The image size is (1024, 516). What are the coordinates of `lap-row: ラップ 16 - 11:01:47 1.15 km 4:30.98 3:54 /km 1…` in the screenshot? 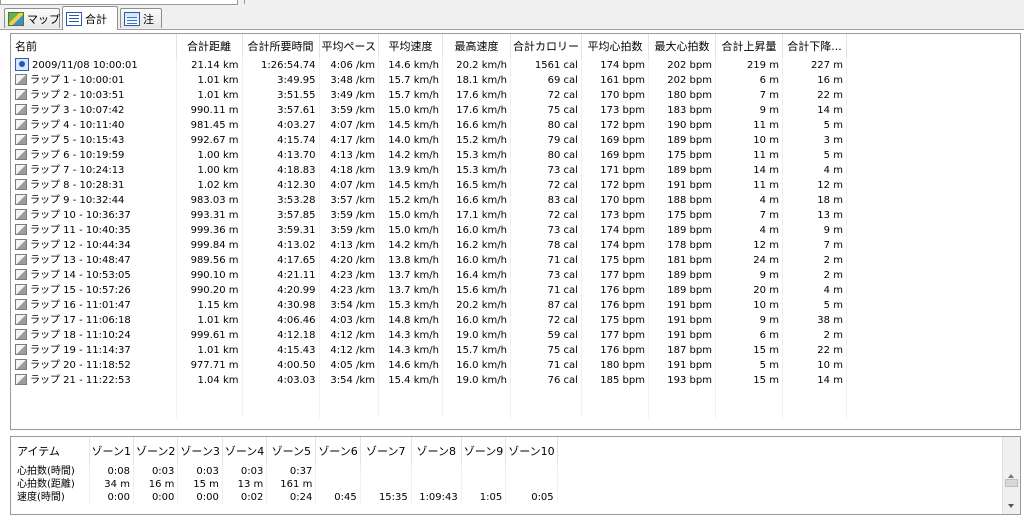 It's located at (429, 305).